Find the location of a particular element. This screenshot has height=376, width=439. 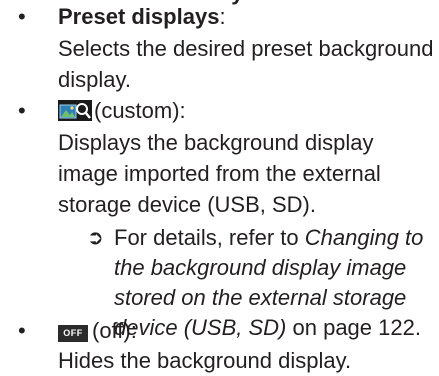

note-suffix: on page 122. is located at coordinates (353, 327).